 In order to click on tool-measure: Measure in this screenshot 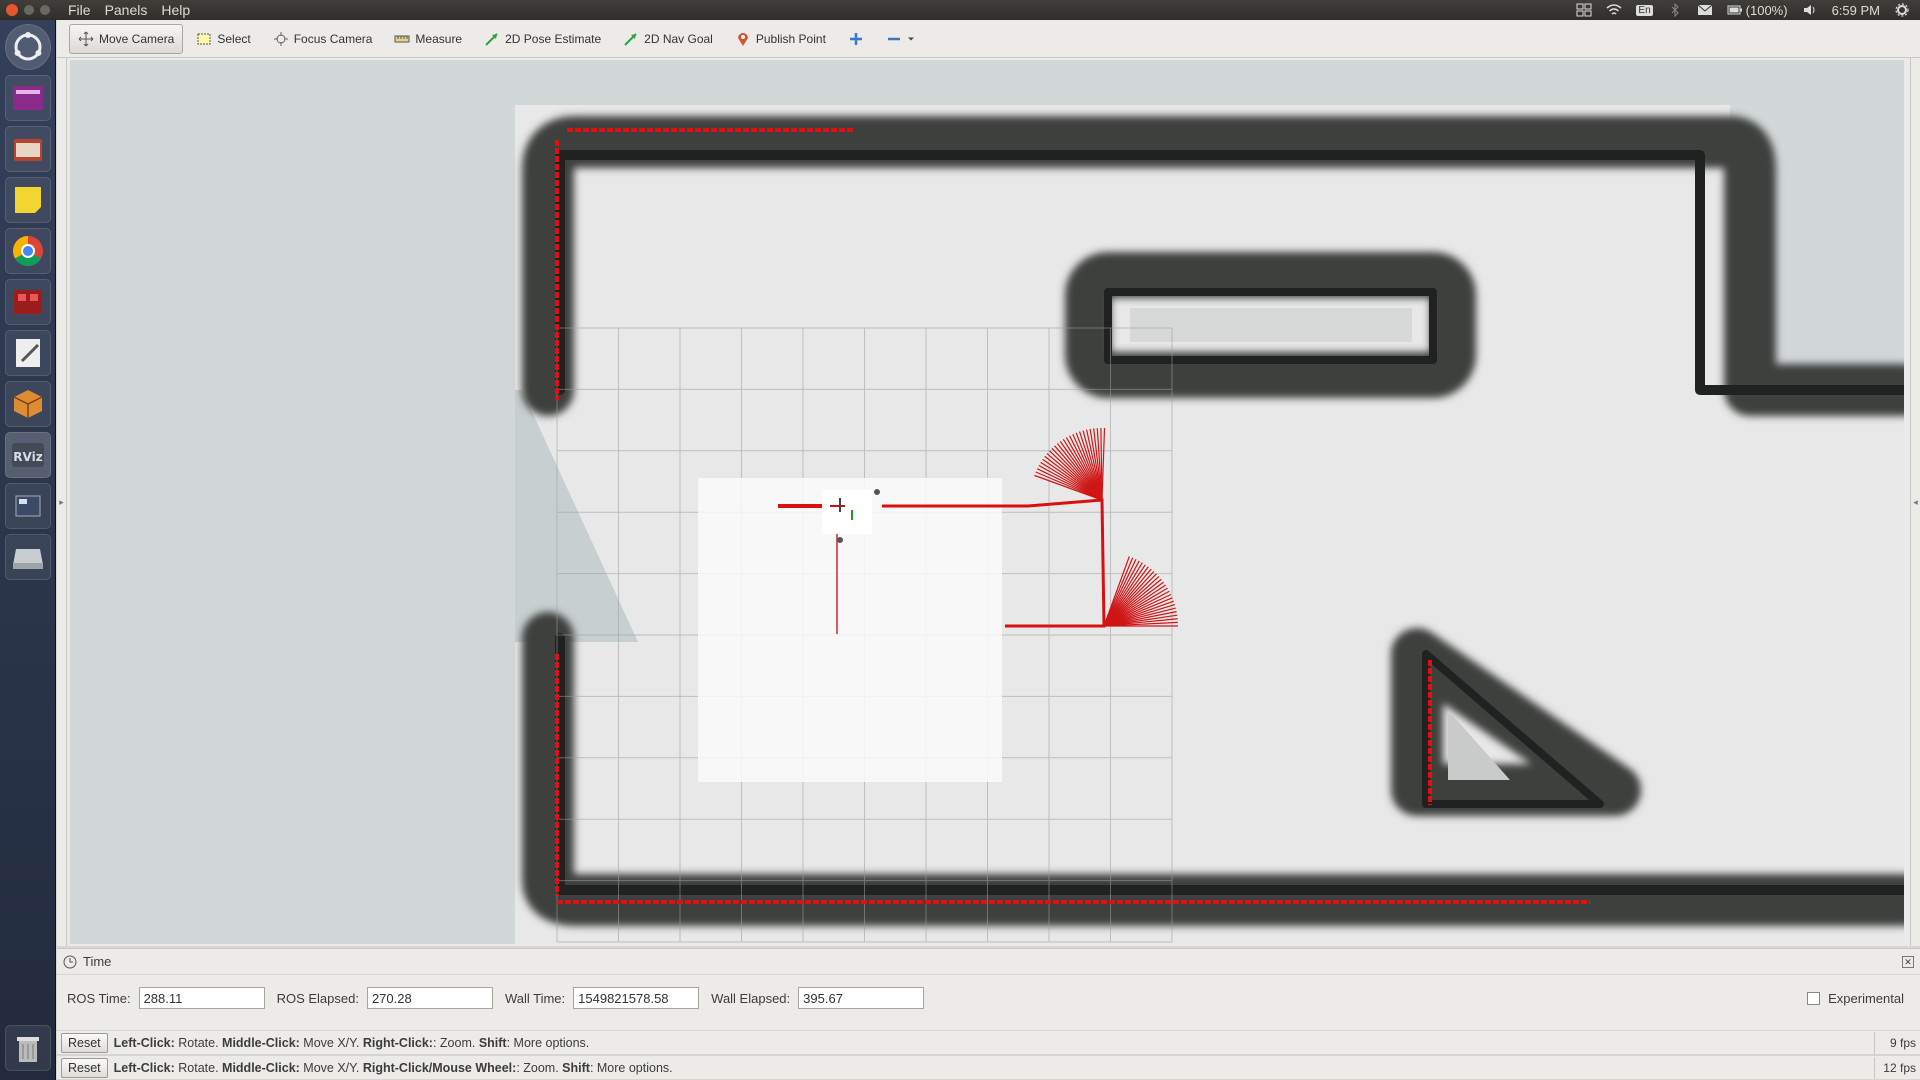, I will do `click(428, 39)`.